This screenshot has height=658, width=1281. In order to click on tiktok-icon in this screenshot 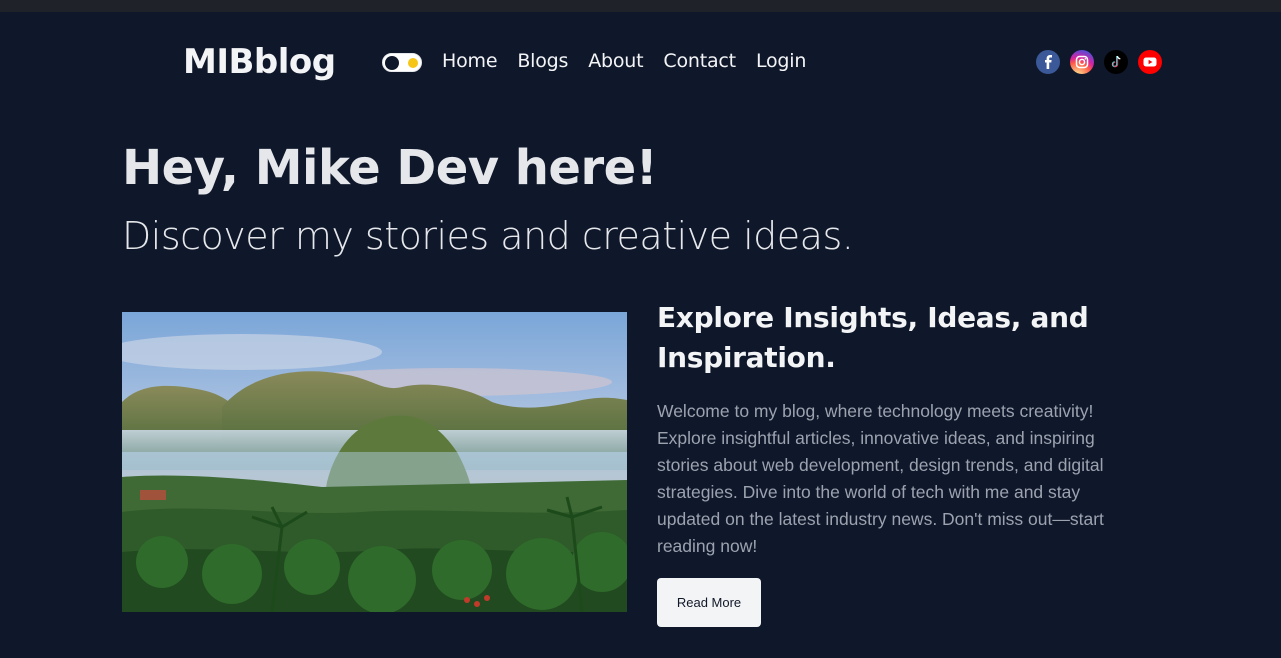, I will do `click(1116, 62)`.